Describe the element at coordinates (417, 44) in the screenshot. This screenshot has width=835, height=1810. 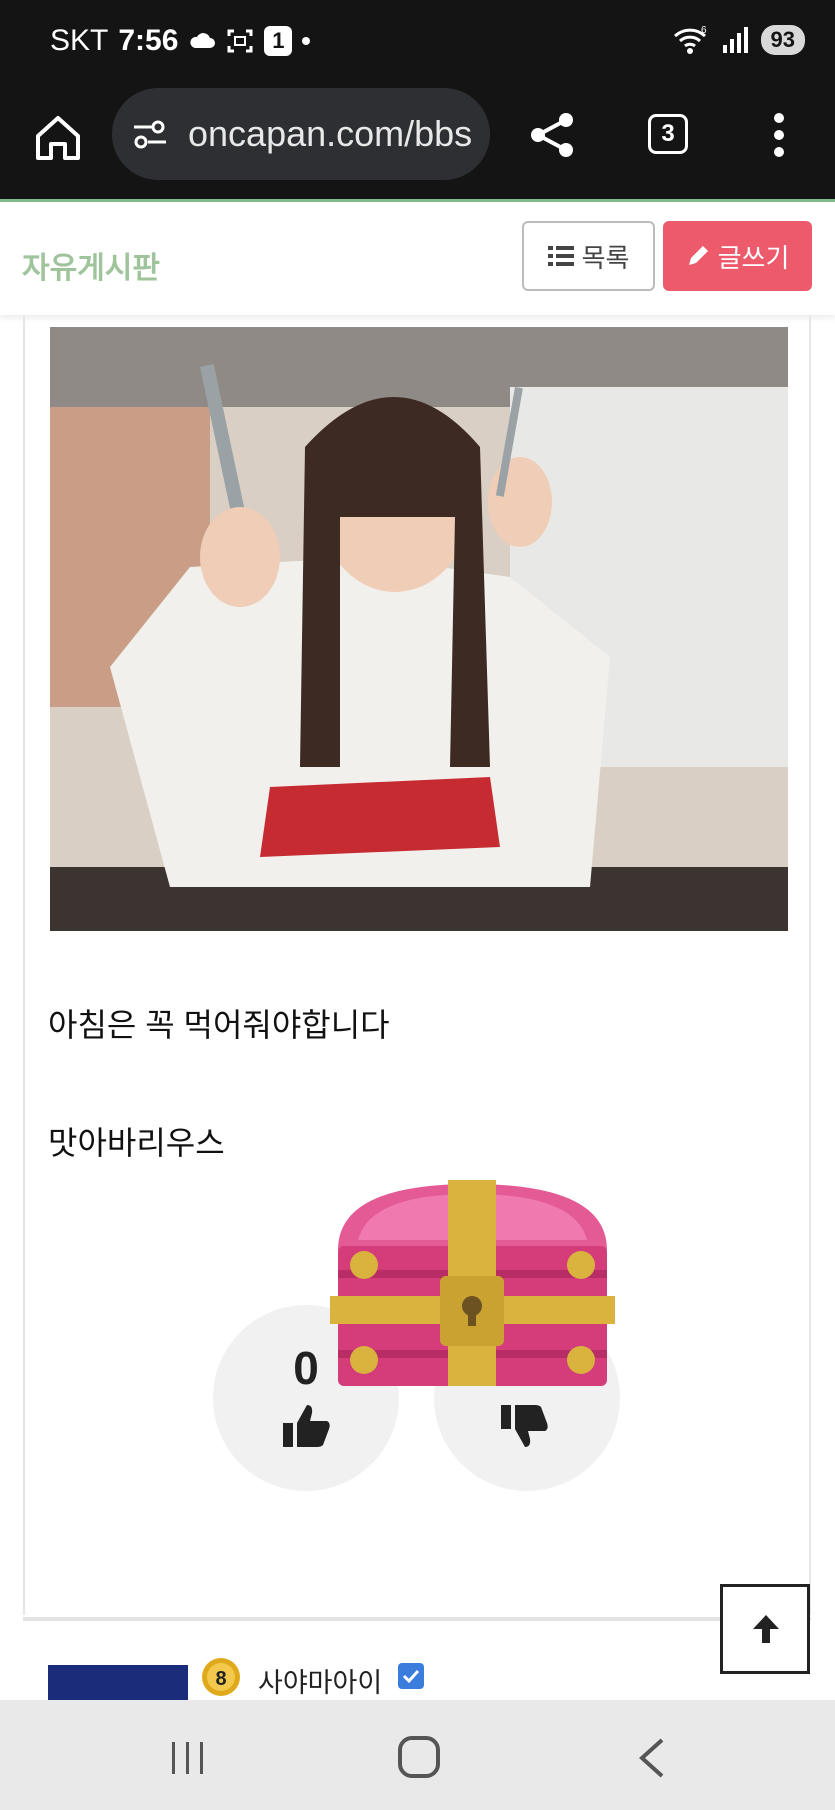
I see `status-bar: SKT 7:56 1 6 93` at that location.